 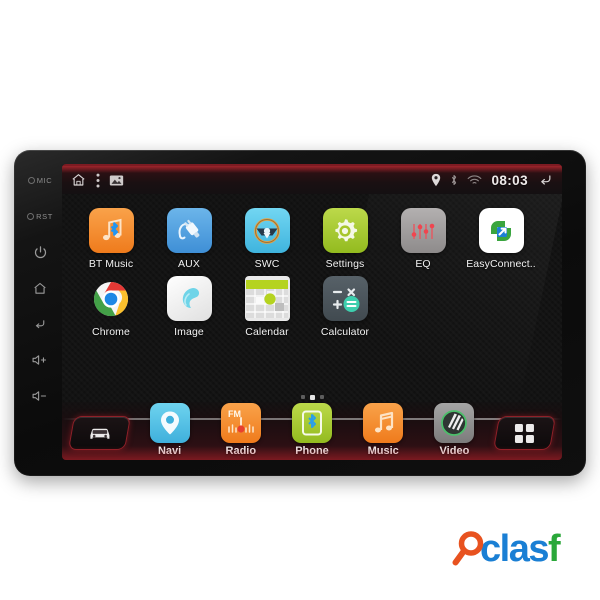 I want to click on all-apps-button, so click(x=524, y=433).